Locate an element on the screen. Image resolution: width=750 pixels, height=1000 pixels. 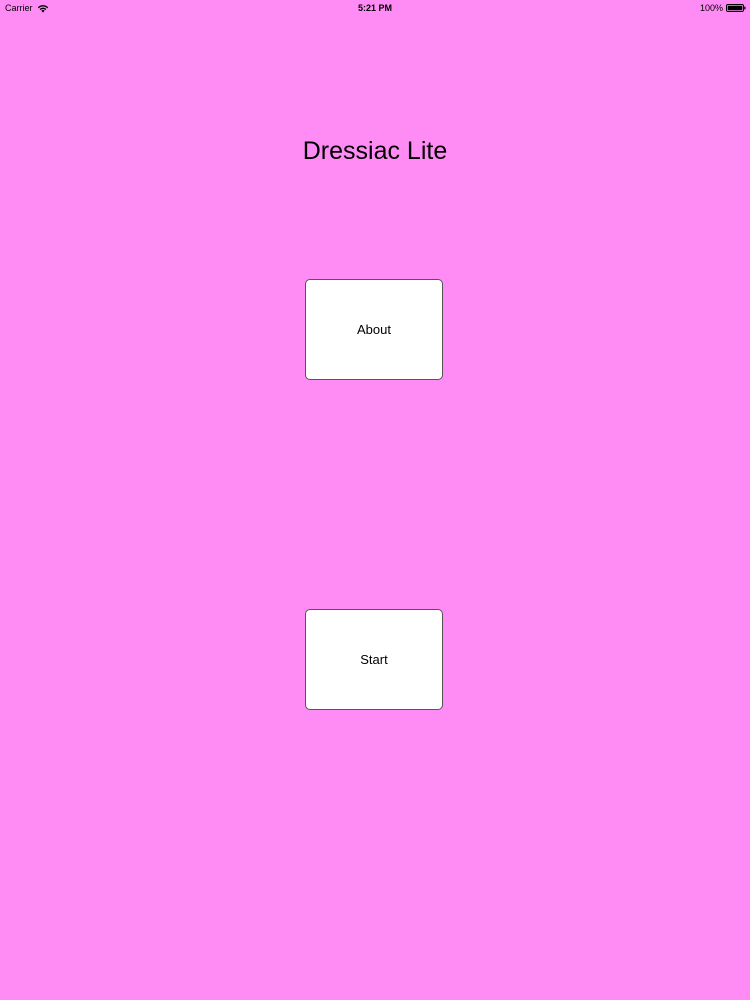
status-right: 100% is located at coordinates (723, 8).